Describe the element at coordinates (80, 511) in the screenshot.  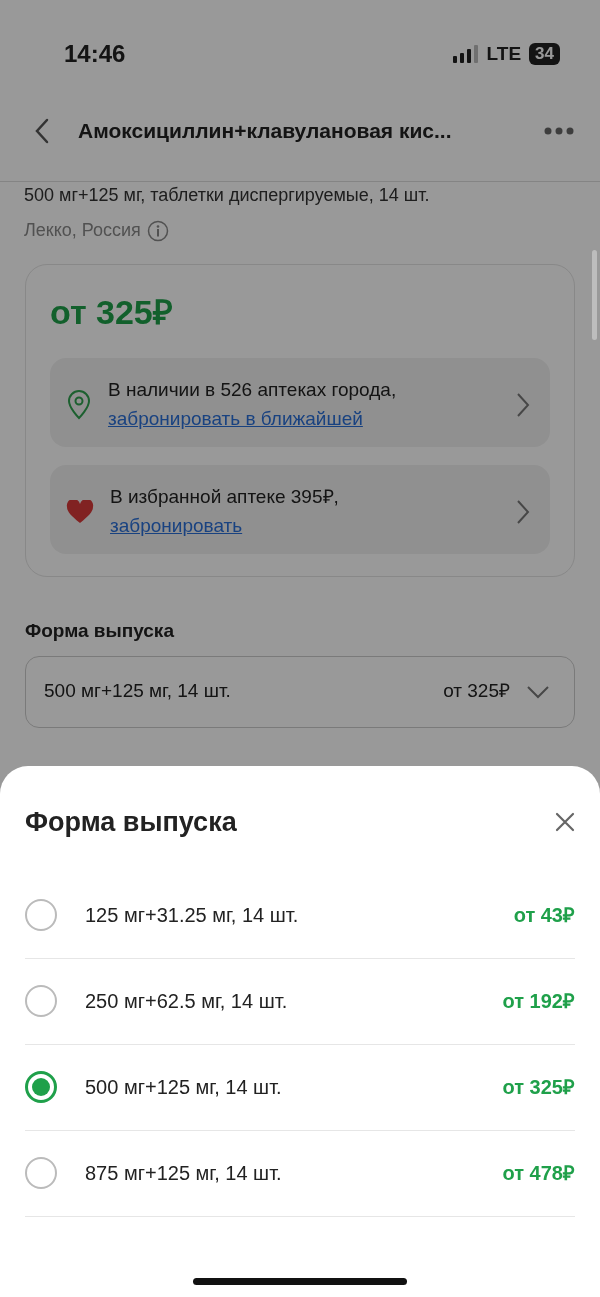
I see `heart-icon` at that location.